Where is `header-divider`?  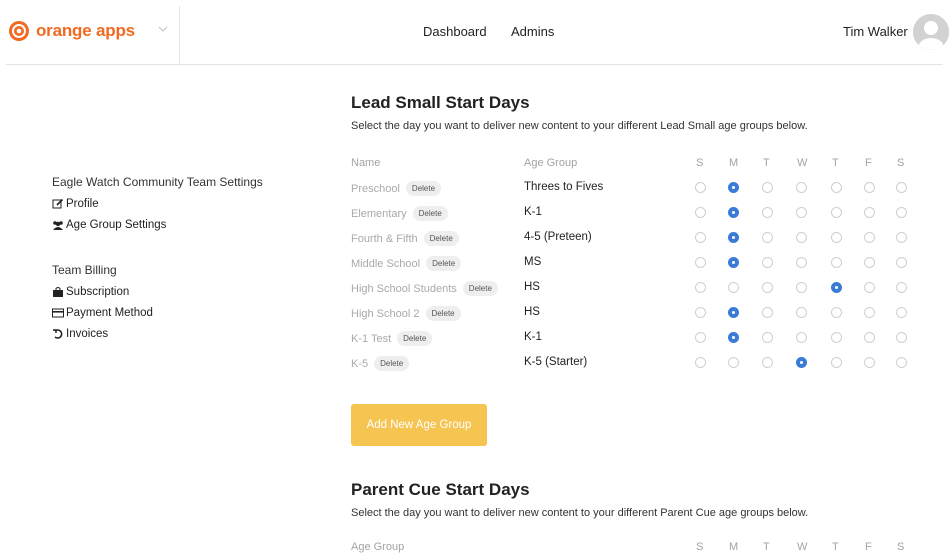
header-divider is located at coordinates (179, 35).